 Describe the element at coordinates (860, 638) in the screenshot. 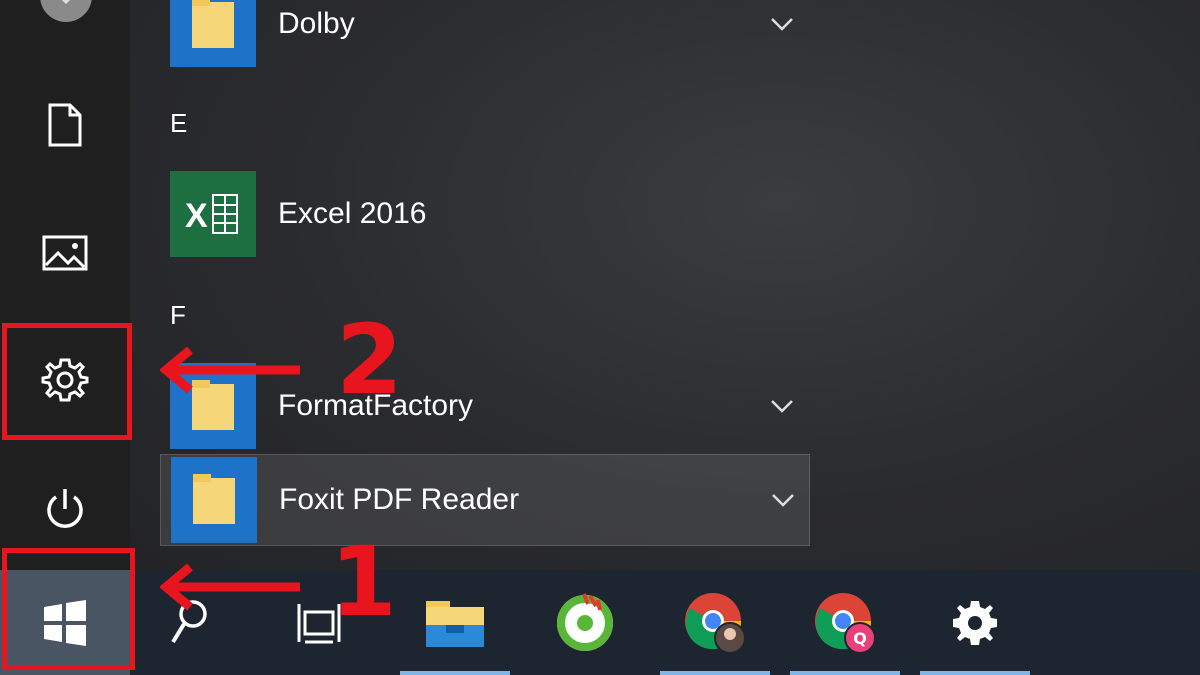

I see `chrome-badge-letter: Q` at that location.